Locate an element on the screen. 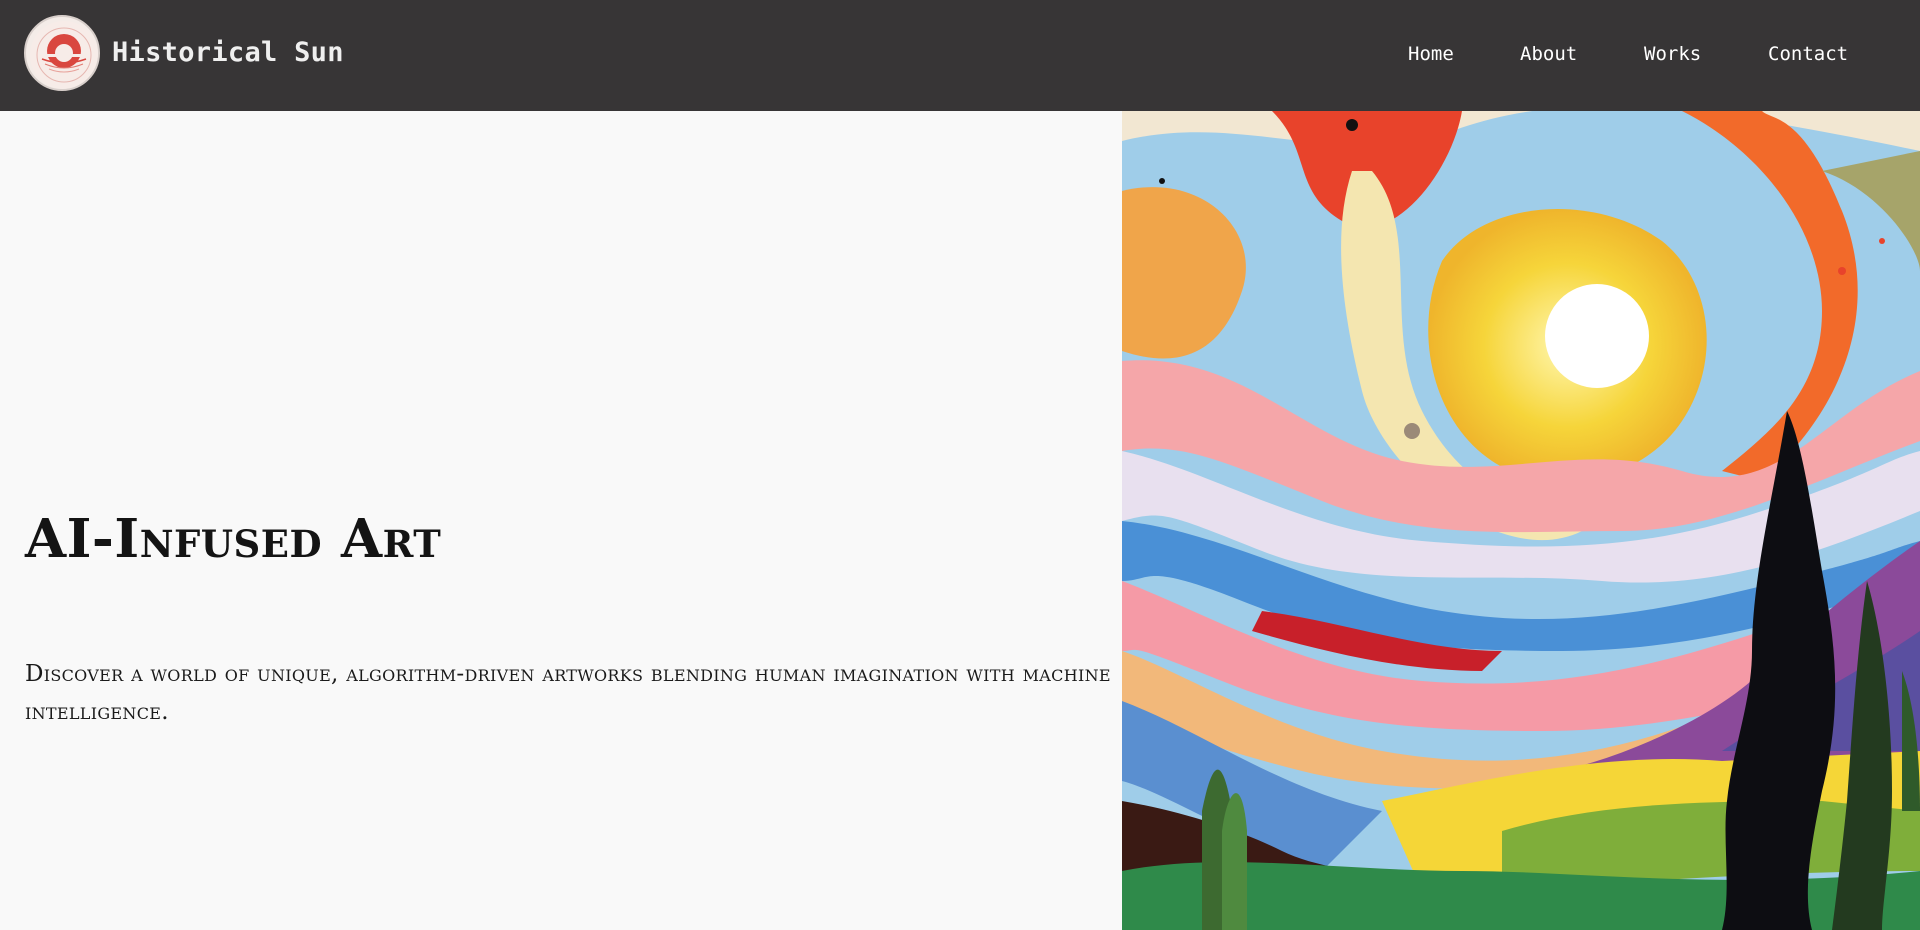 The image size is (1920, 930). brand-name: Historical Sun is located at coordinates (228, 52).